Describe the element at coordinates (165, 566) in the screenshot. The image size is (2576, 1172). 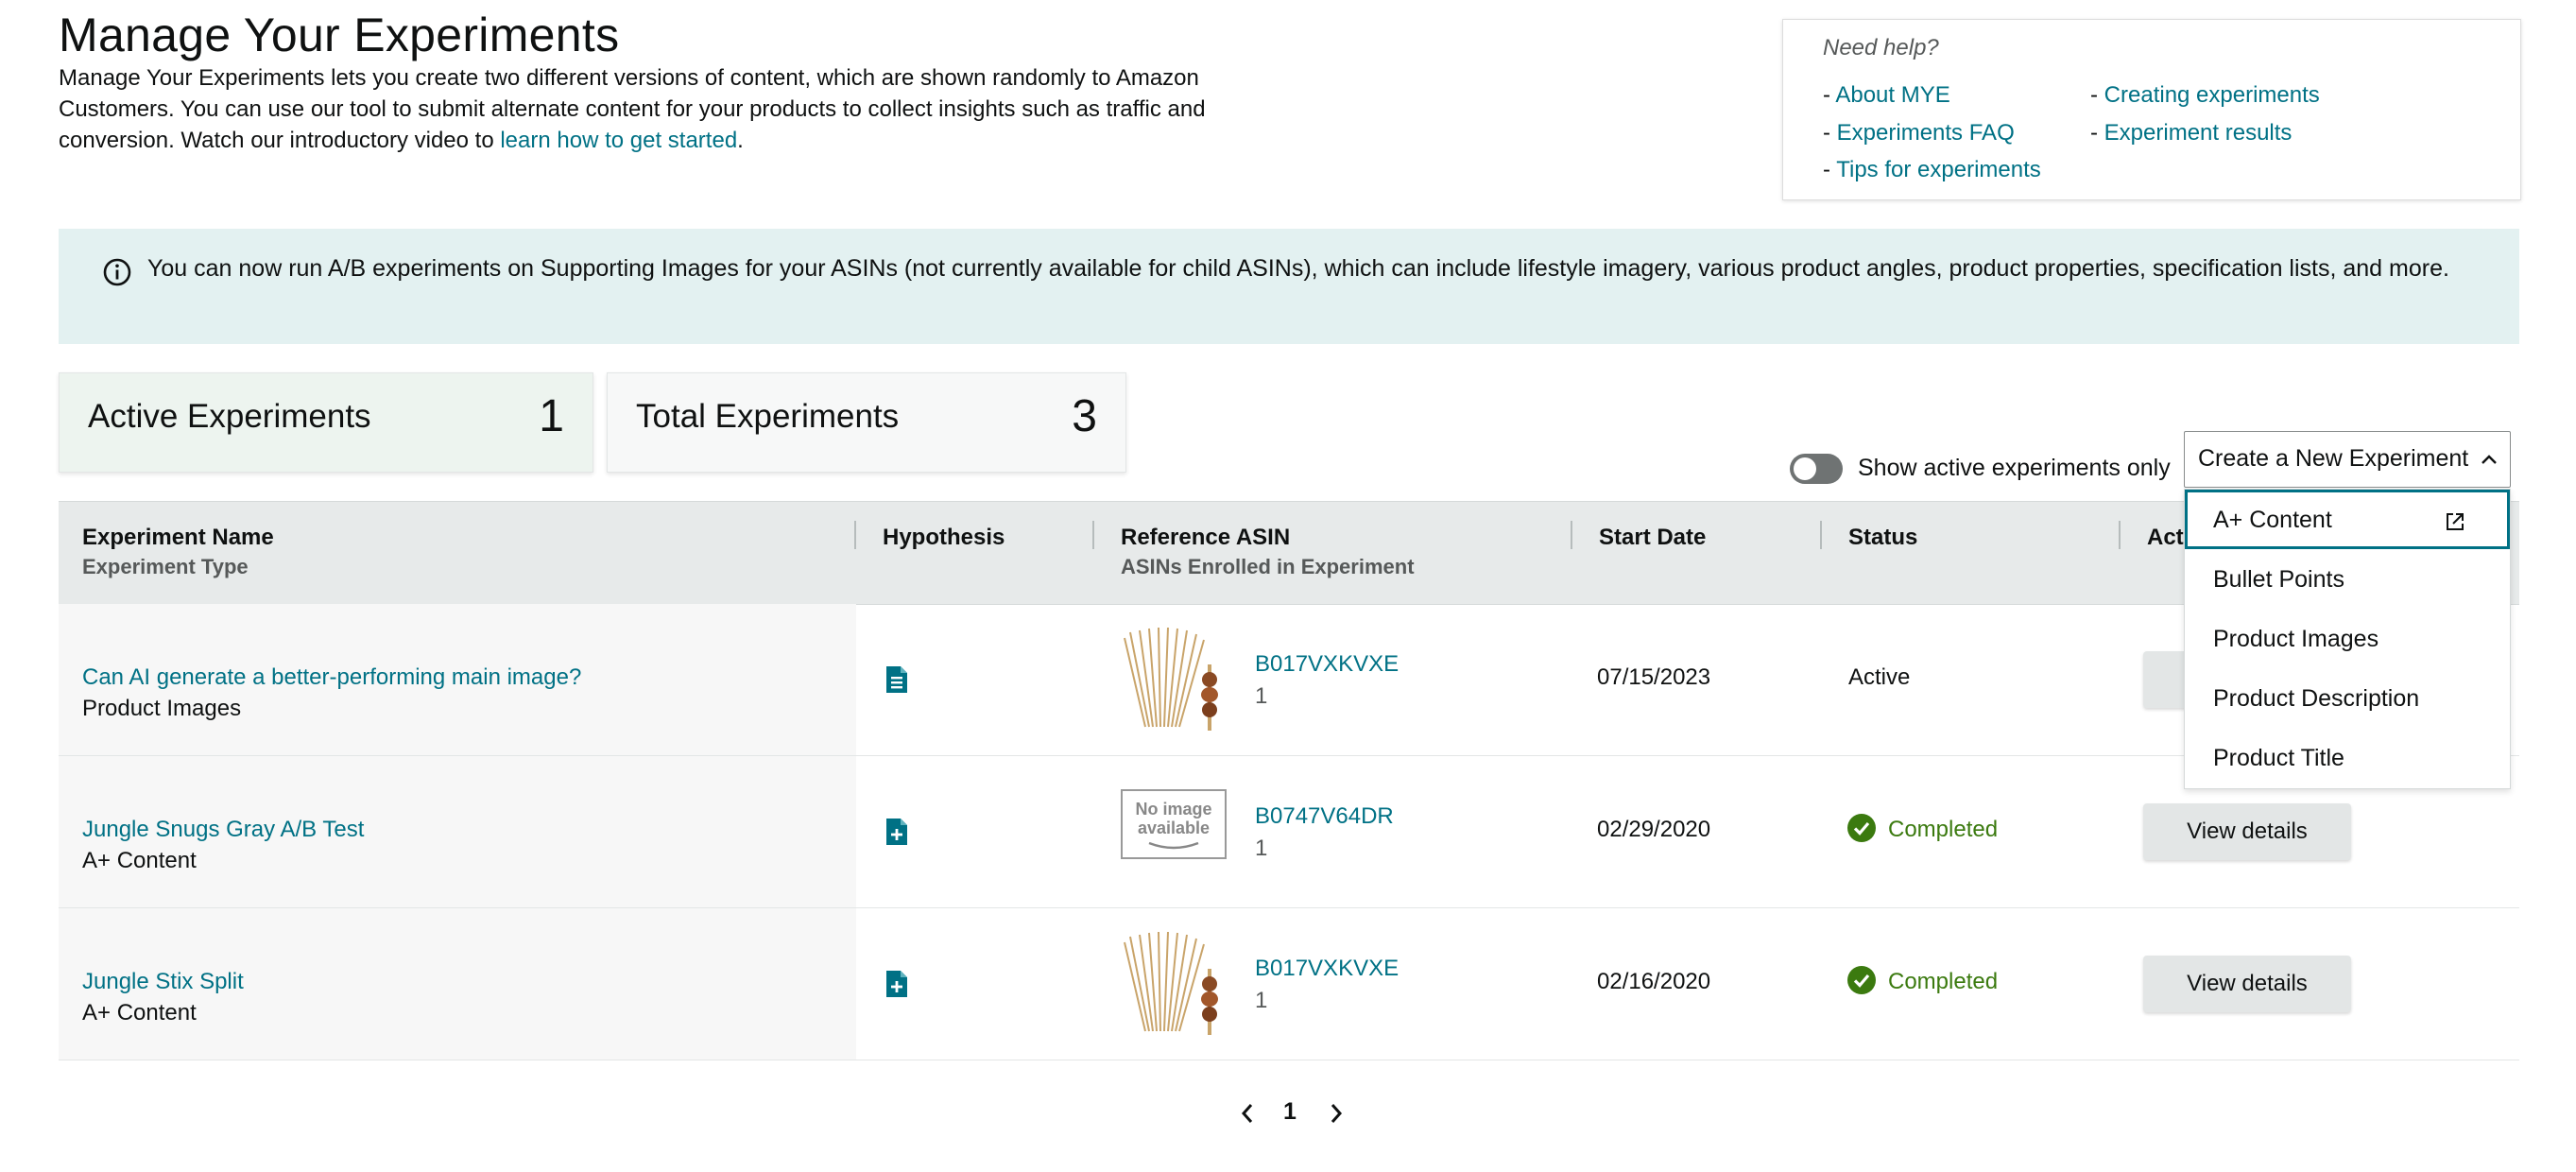
I see `col-experiment-type: Experiment Type` at that location.